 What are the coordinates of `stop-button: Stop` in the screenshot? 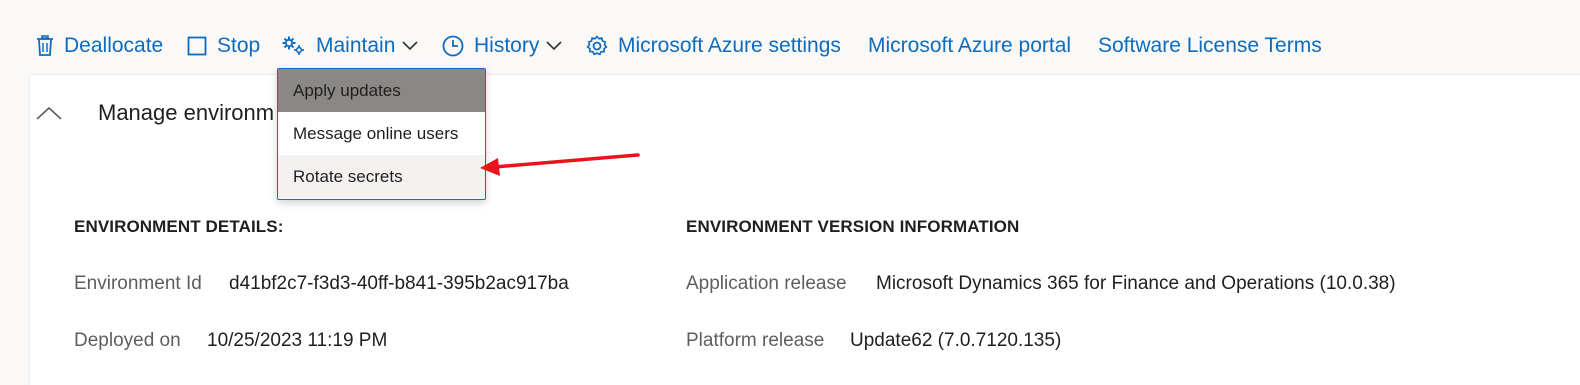 It's located at (223, 46).